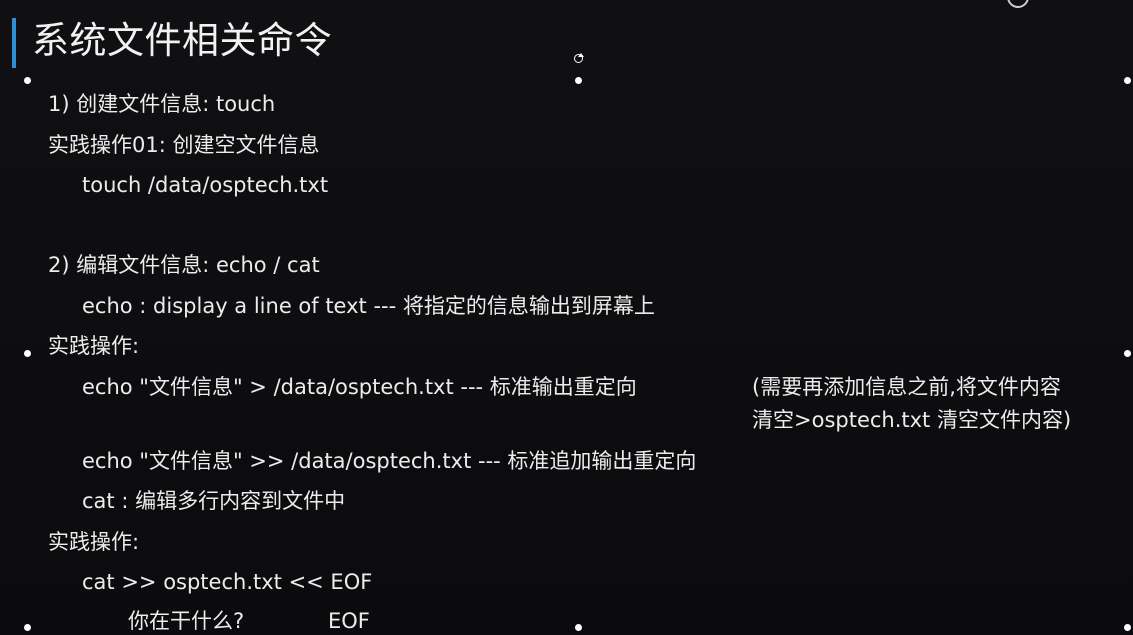 The height and width of the screenshot is (635, 1133). What do you see at coordinates (27, 353) in the screenshot?
I see `selection-handle-middle-left` at bounding box center [27, 353].